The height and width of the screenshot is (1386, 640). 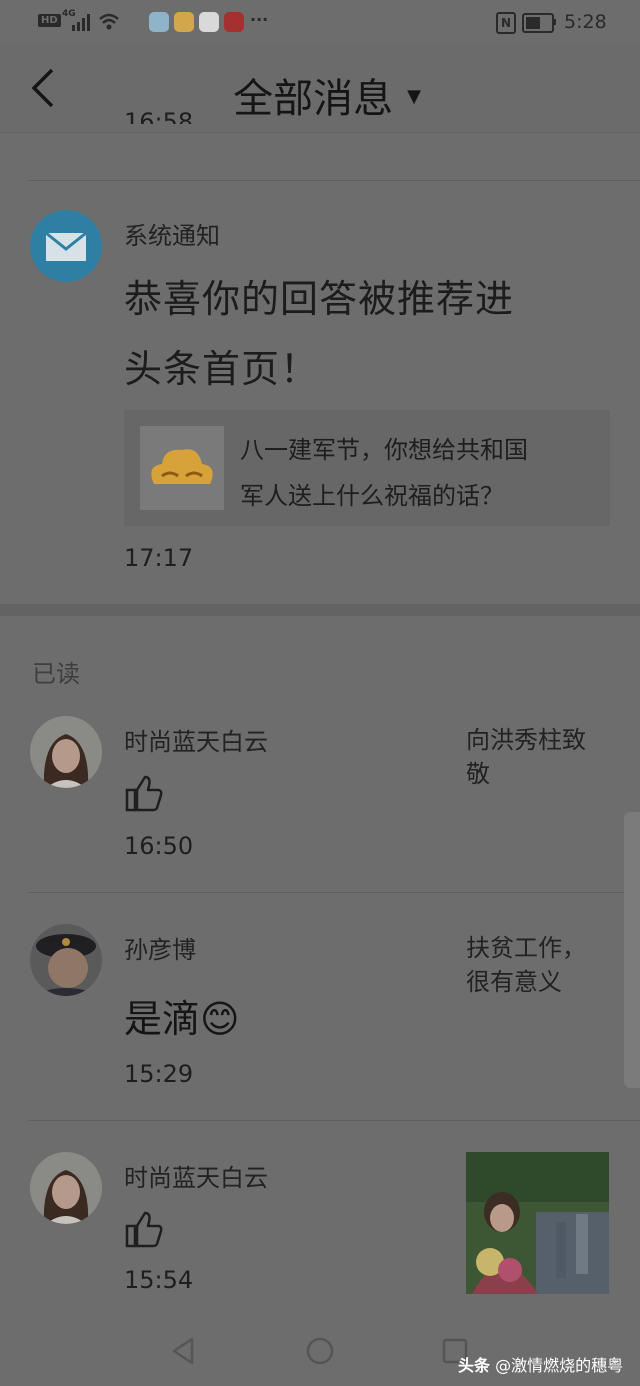 I want to click on quoted-question-card: 八一建军节，你想给共和国 军人送上什么祝福的话？, so click(x=367, y=468).